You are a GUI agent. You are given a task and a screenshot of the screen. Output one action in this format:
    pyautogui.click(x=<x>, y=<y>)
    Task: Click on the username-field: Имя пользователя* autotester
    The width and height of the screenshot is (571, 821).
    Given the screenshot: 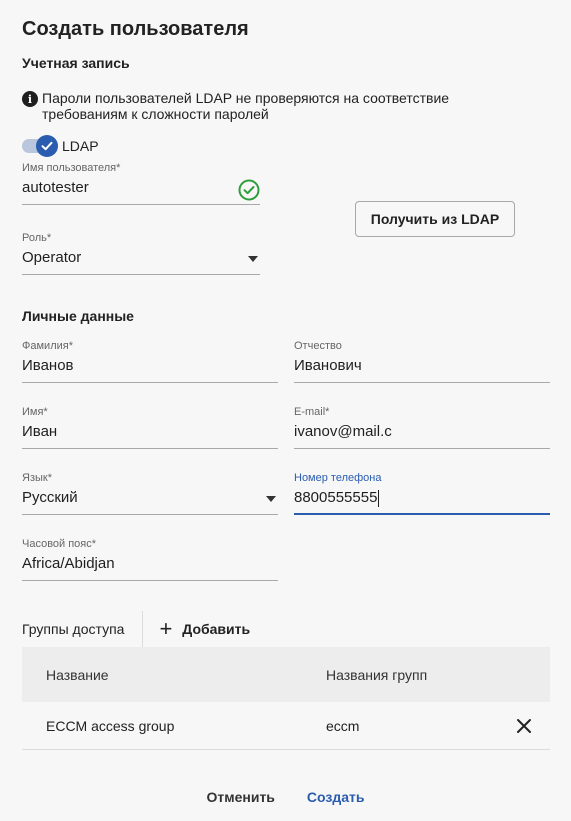 What is the action you would take?
    pyautogui.click(x=141, y=183)
    